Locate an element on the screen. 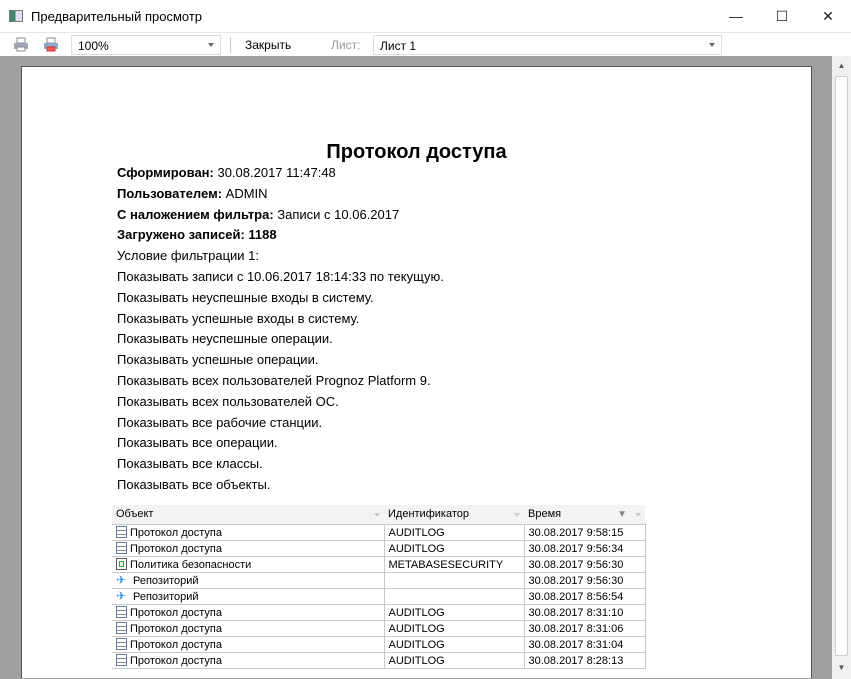 The height and width of the screenshot is (679, 851). zoom-value: 100% is located at coordinates (93, 46).